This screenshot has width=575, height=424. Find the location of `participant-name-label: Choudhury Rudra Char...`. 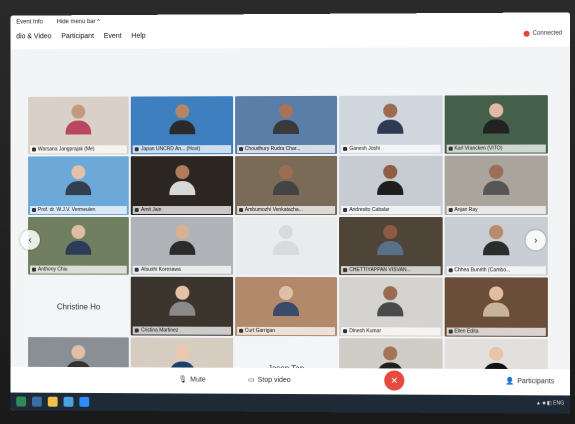

participant-name-label: Choudhury Rudra Char... is located at coordinates (286, 149).